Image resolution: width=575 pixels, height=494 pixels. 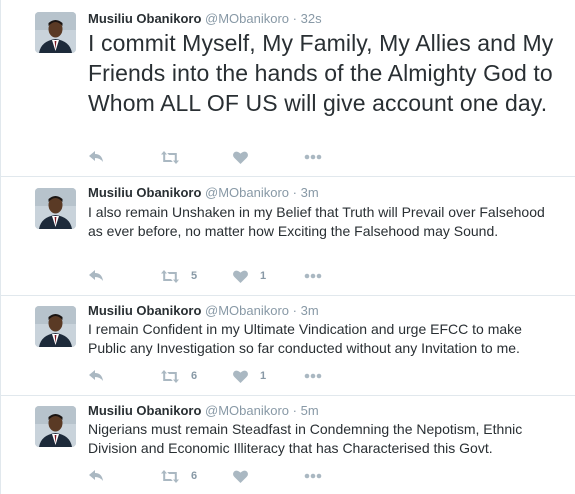 What do you see at coordinates (194, 276) in the screenshot?
I see `retweet-count: 5` at bounding box center [194, 276].